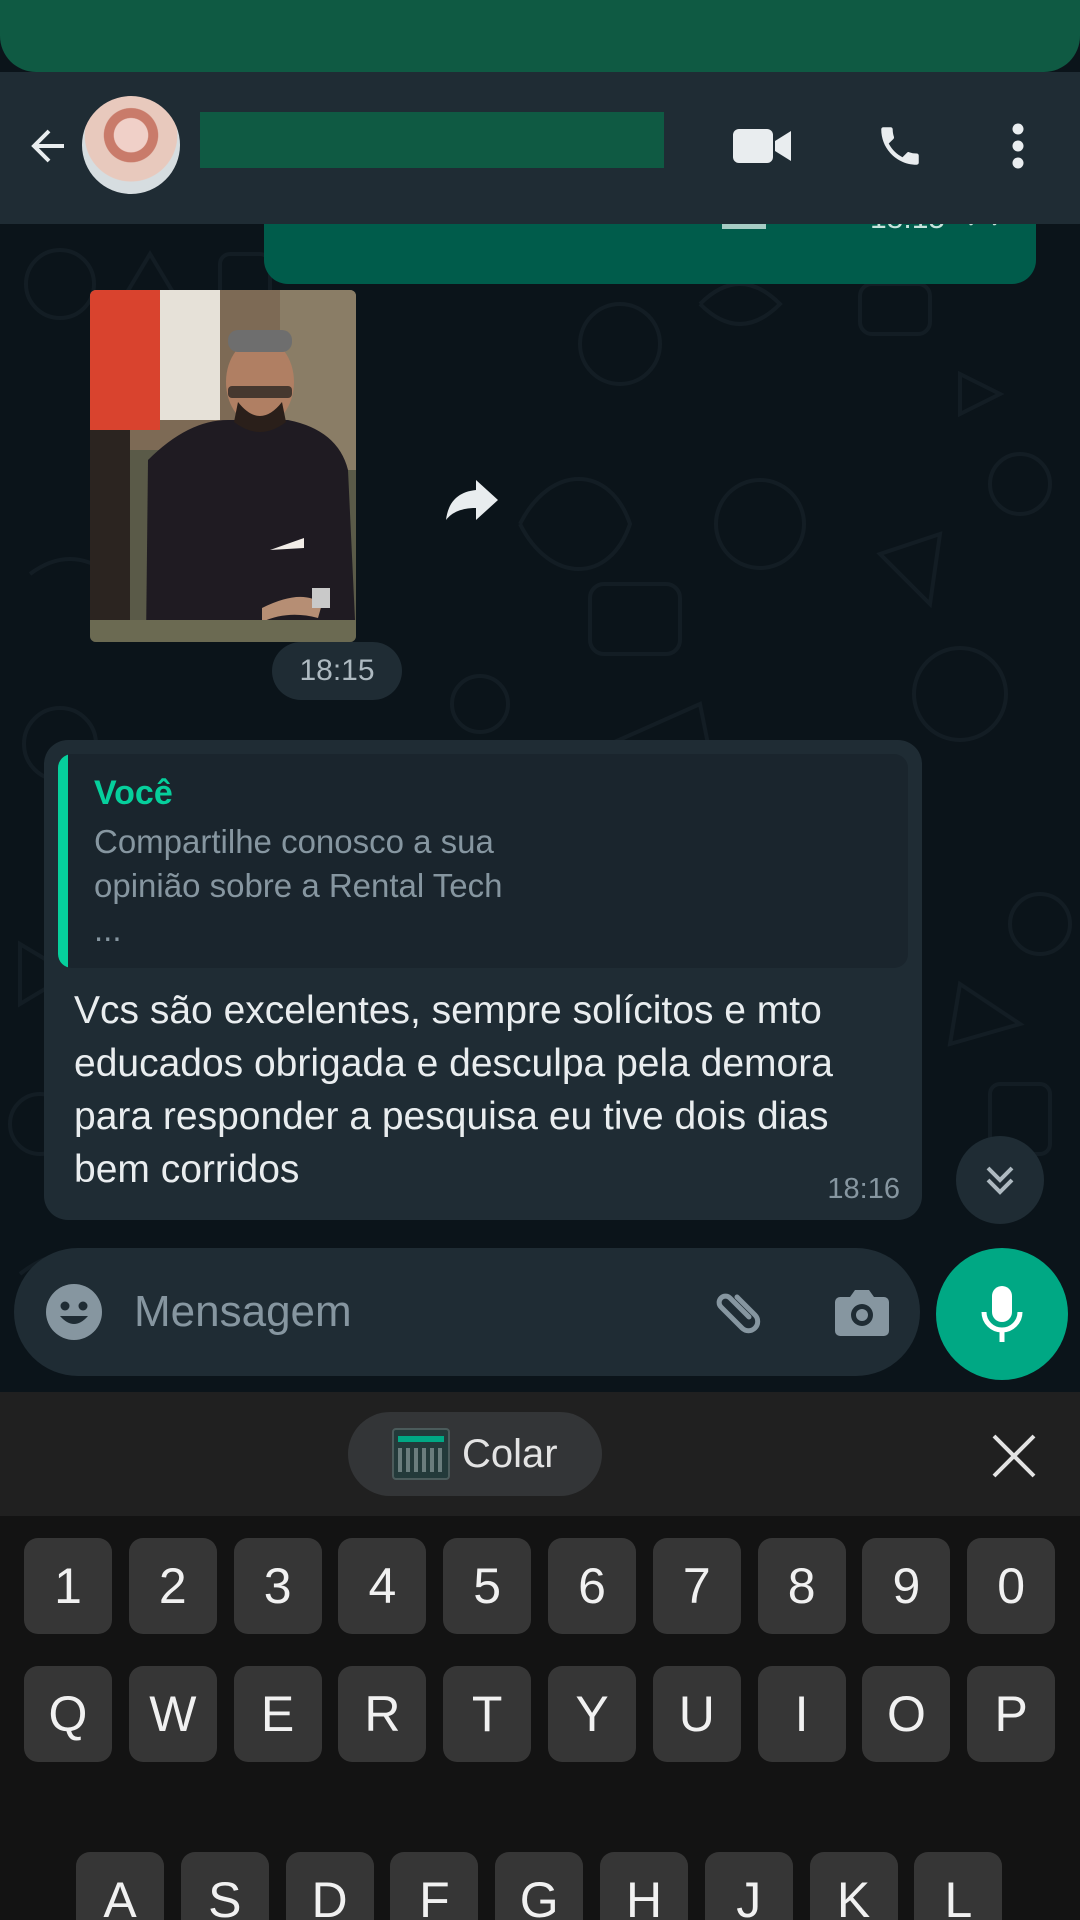  What do you see at coordinates (592, 1714) in the screenshot?
I see `key-y: Y` at bounding box center [592, 1714].